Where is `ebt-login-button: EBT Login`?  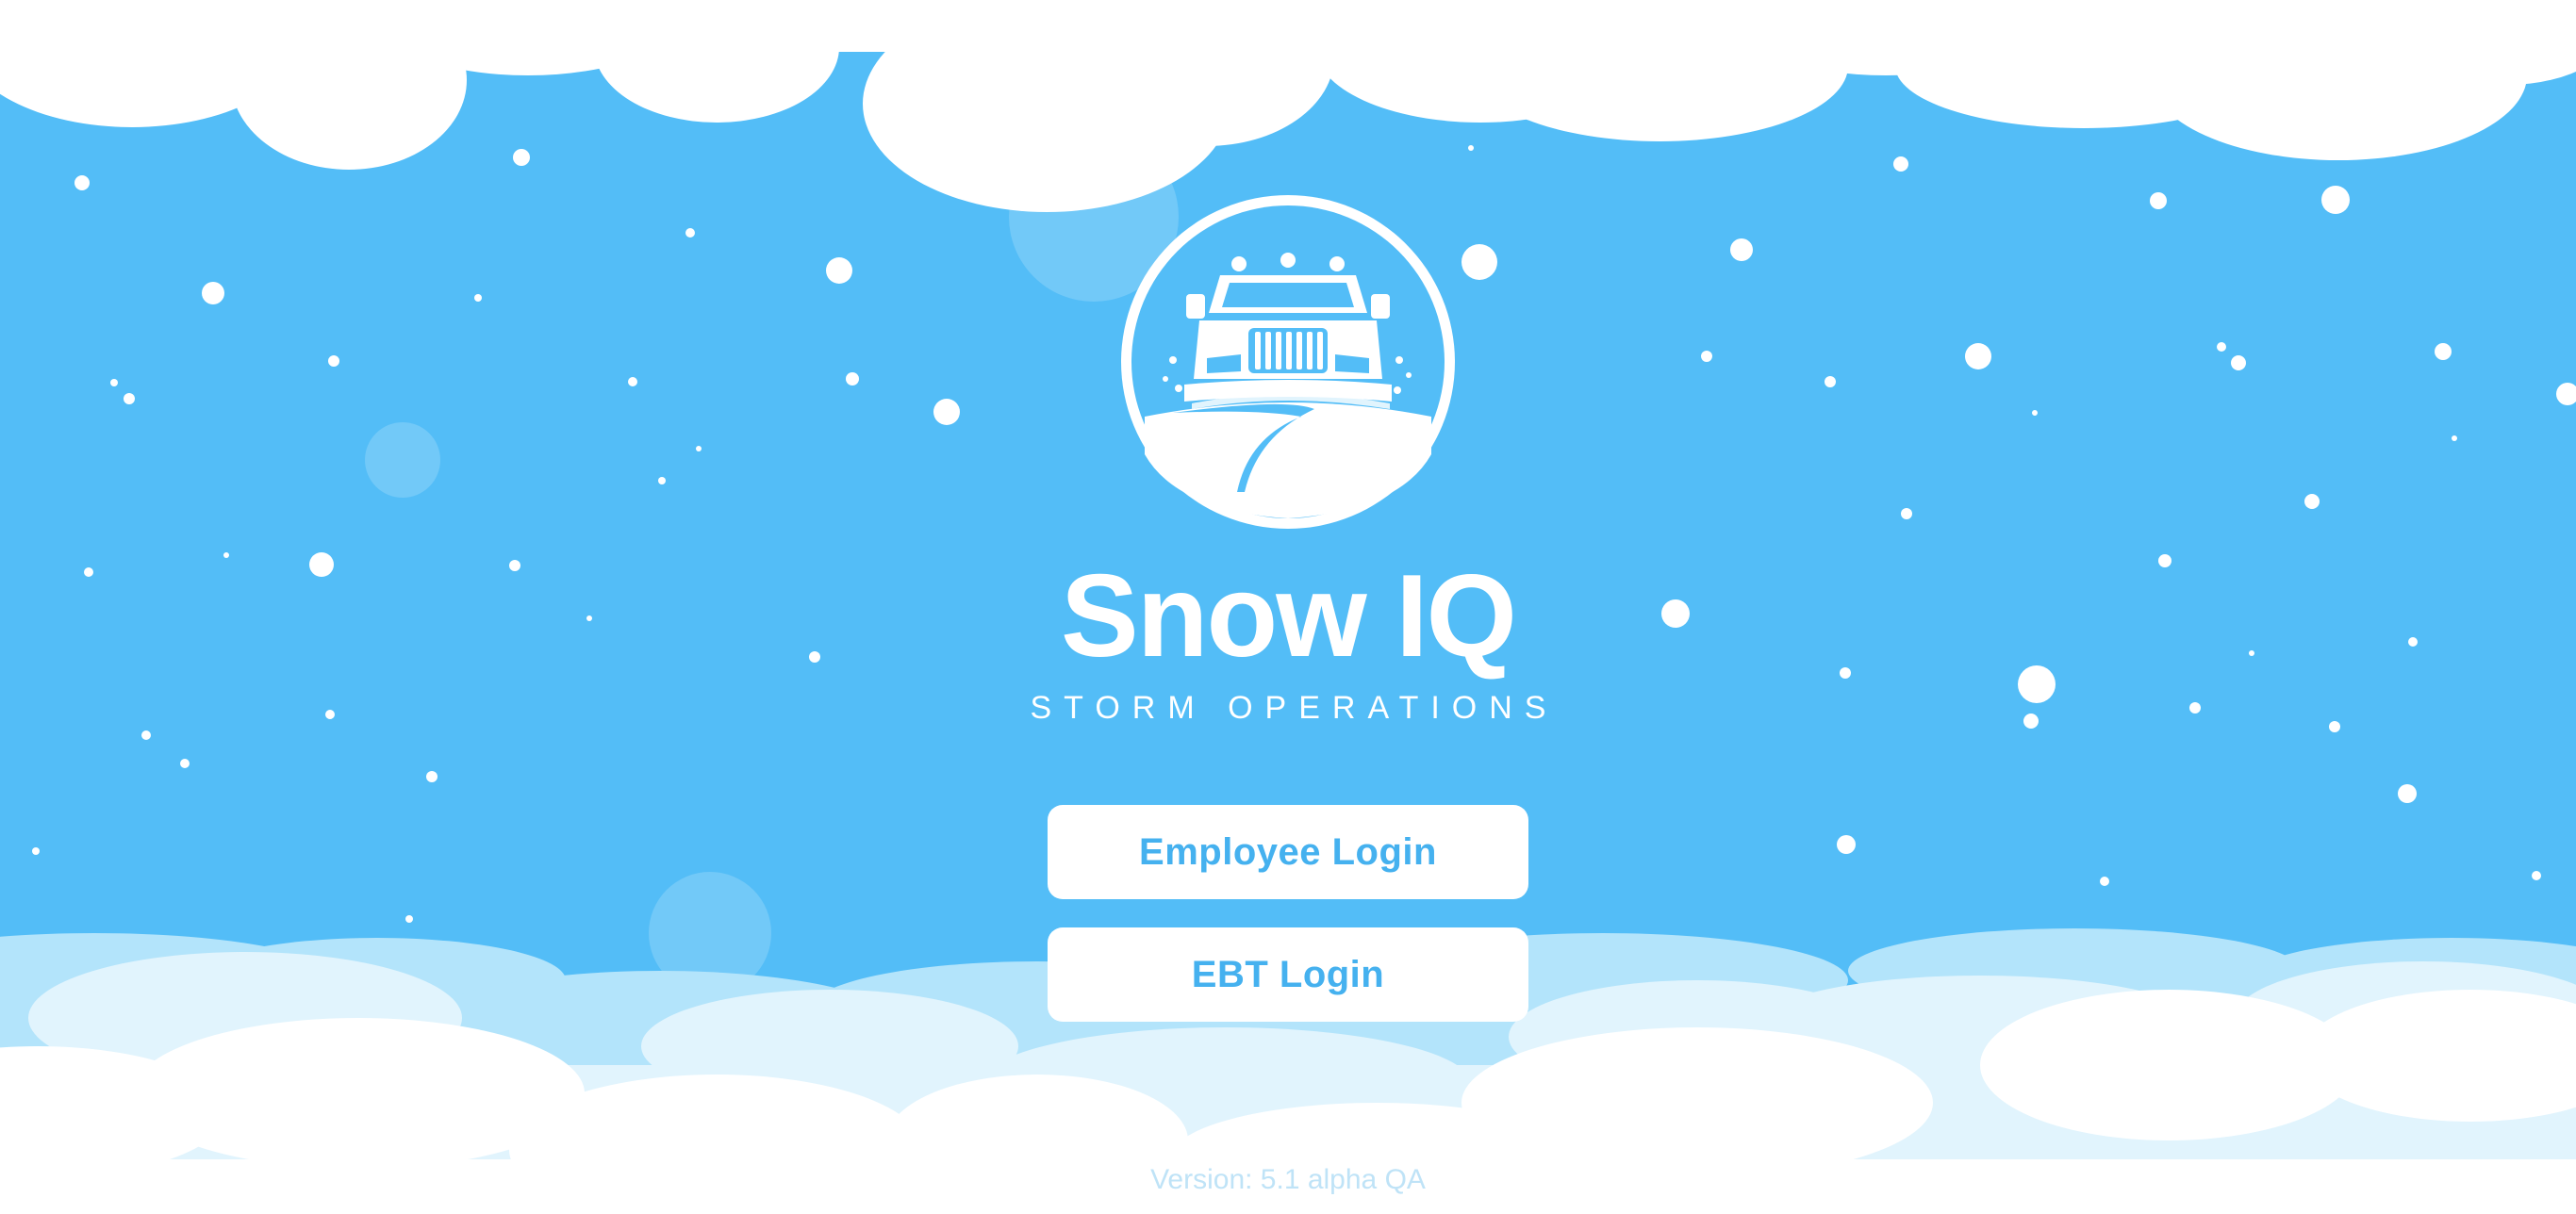 ebt-login-button: EBT Login is located at coordinates (1288, 975).